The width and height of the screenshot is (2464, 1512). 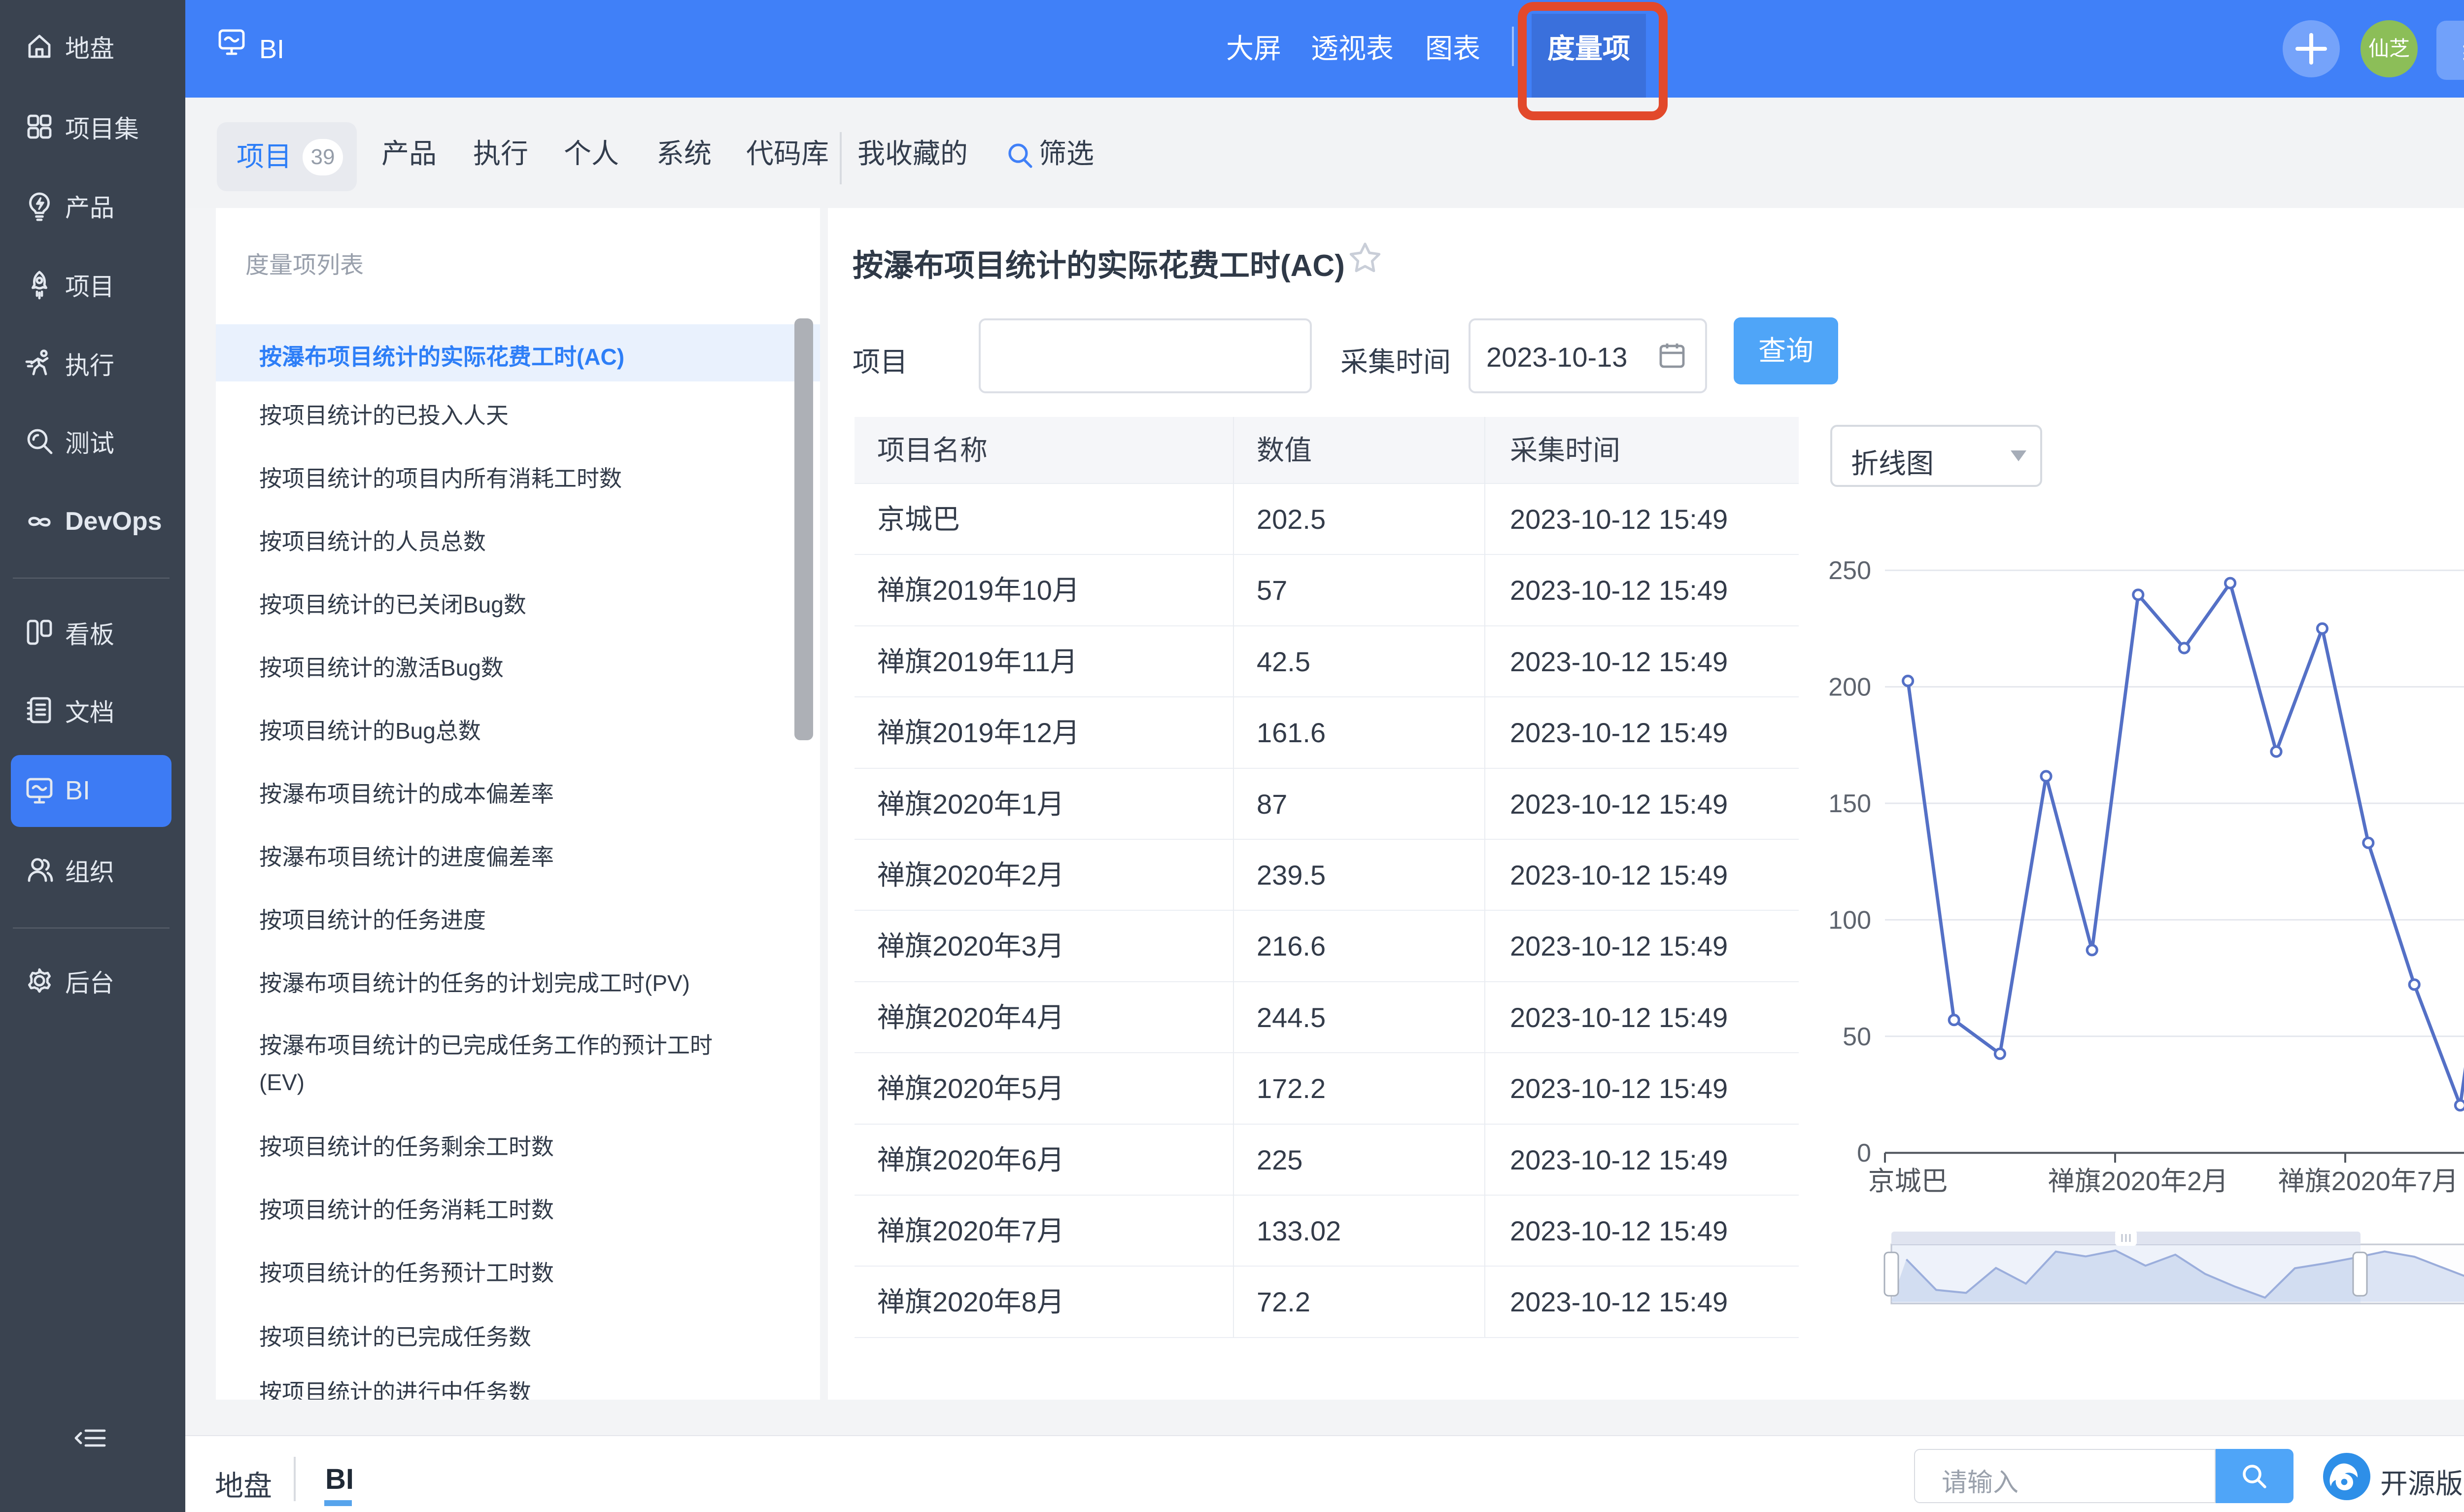 I want to click on svg-text: 禅旗2020年2月, so click(x=2138, y=1182).